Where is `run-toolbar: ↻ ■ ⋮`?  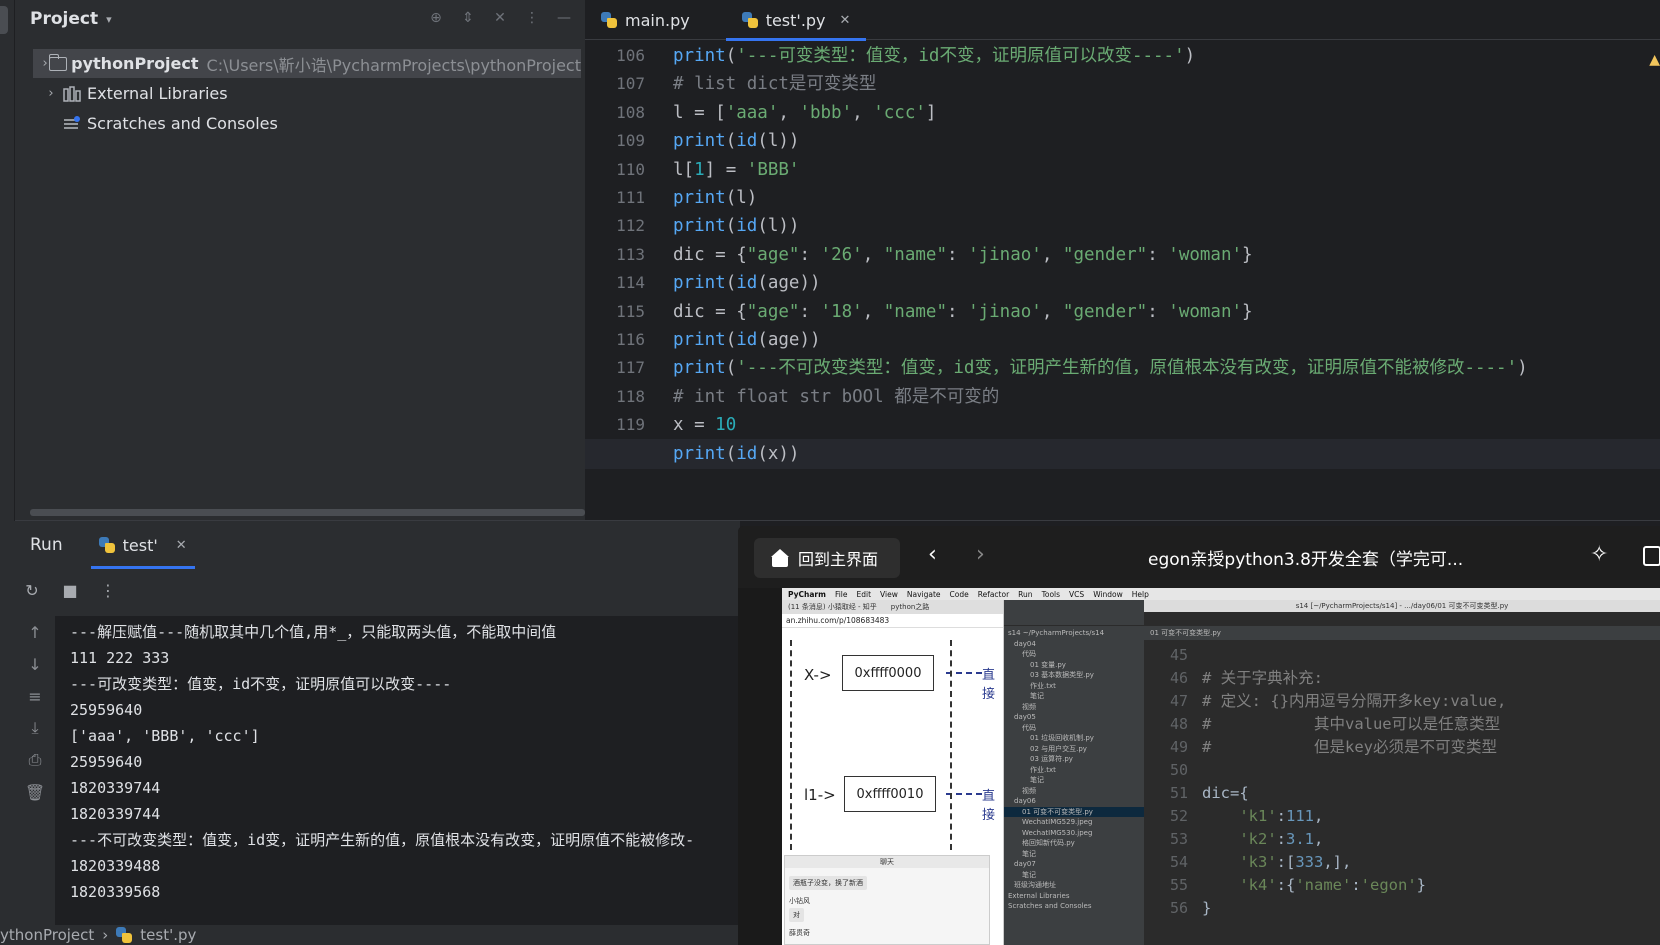 run-toolbar: ↻ ■ ⋮ is located at coordinates (67, 590).